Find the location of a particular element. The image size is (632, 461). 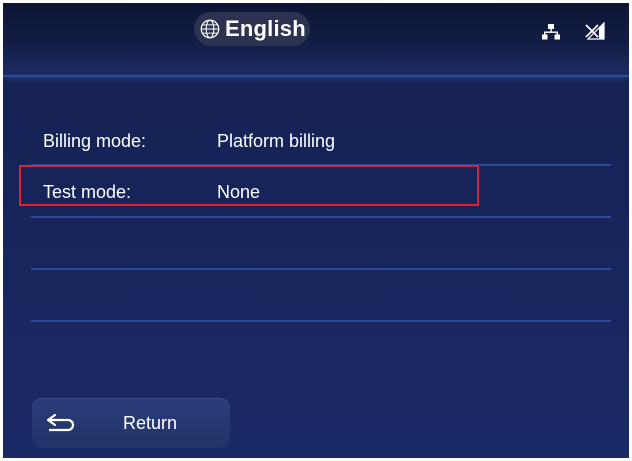

billing-mode-row: Billing mode: Platform billing is located at coordinates (316, 141).